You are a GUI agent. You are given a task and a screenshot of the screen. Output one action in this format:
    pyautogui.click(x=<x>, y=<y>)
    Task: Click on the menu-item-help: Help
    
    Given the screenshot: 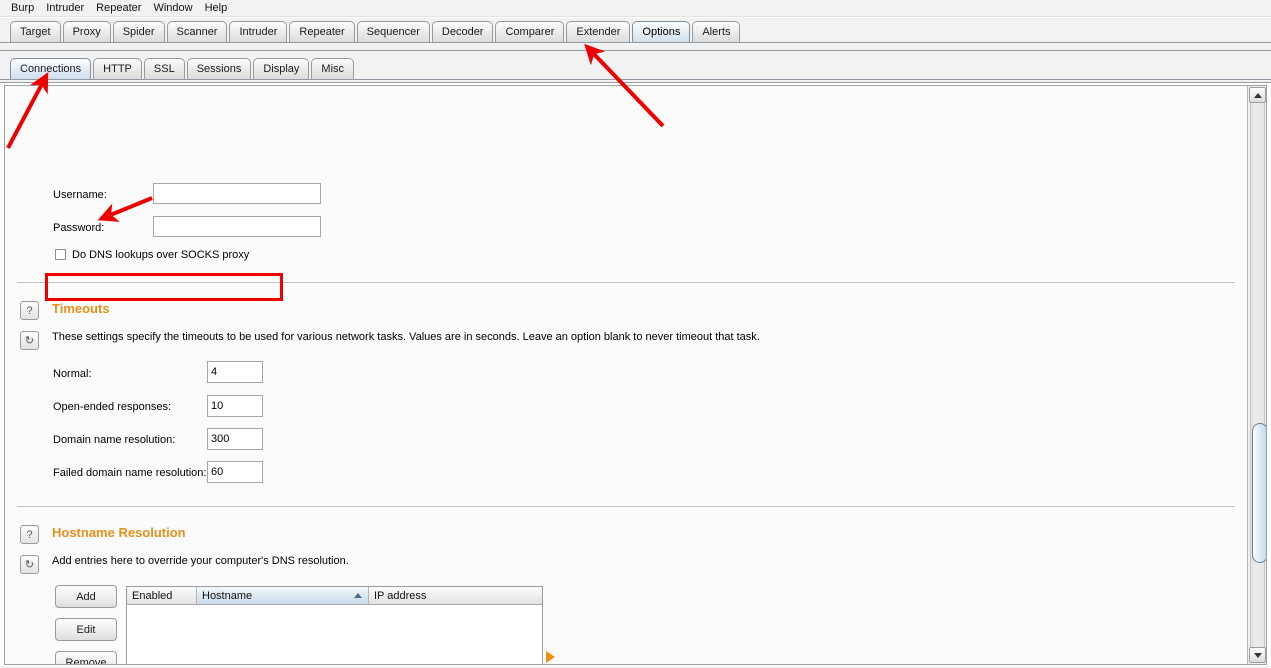 What is the action you would take?
    pyautogui.click(x=216, y=8)
    